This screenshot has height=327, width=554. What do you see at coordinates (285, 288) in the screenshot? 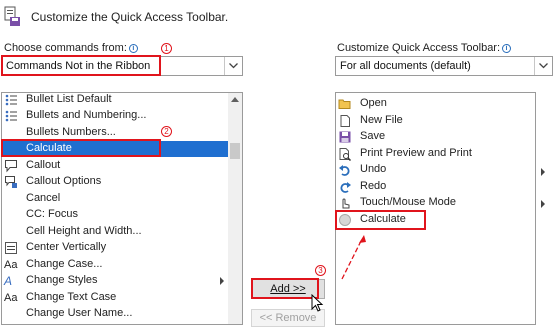
I see `annotation-box-add` at bounding box center [285, 288].